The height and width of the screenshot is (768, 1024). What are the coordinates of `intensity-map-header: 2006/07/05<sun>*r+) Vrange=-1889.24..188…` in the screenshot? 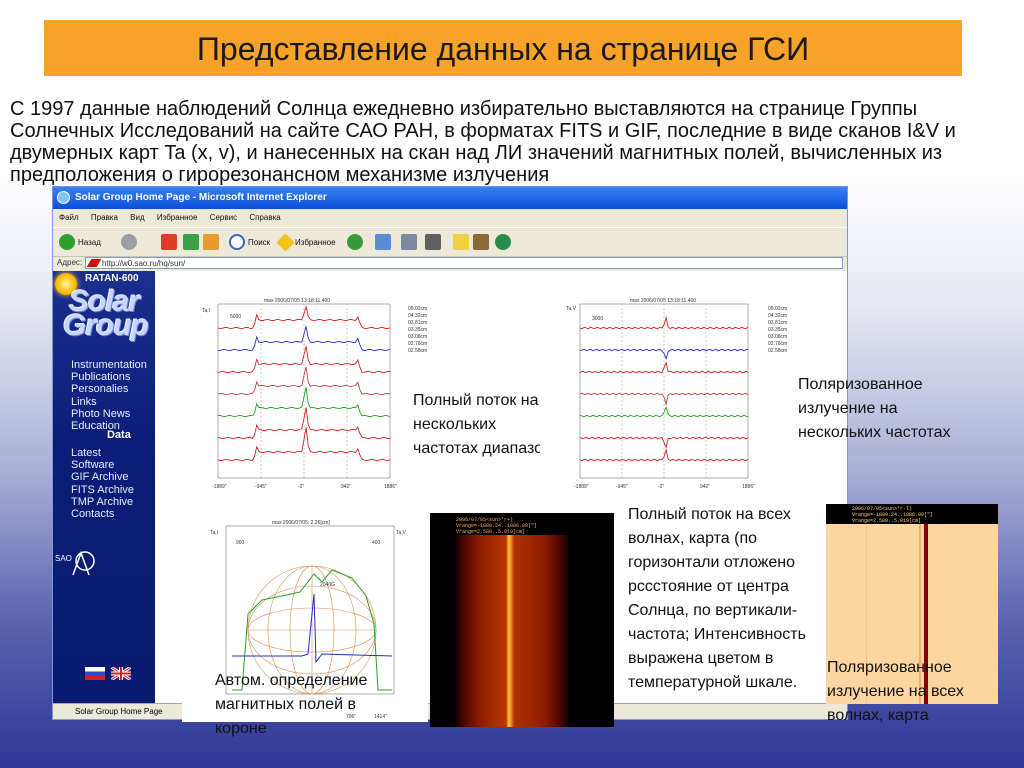 It's located at (496, 526).